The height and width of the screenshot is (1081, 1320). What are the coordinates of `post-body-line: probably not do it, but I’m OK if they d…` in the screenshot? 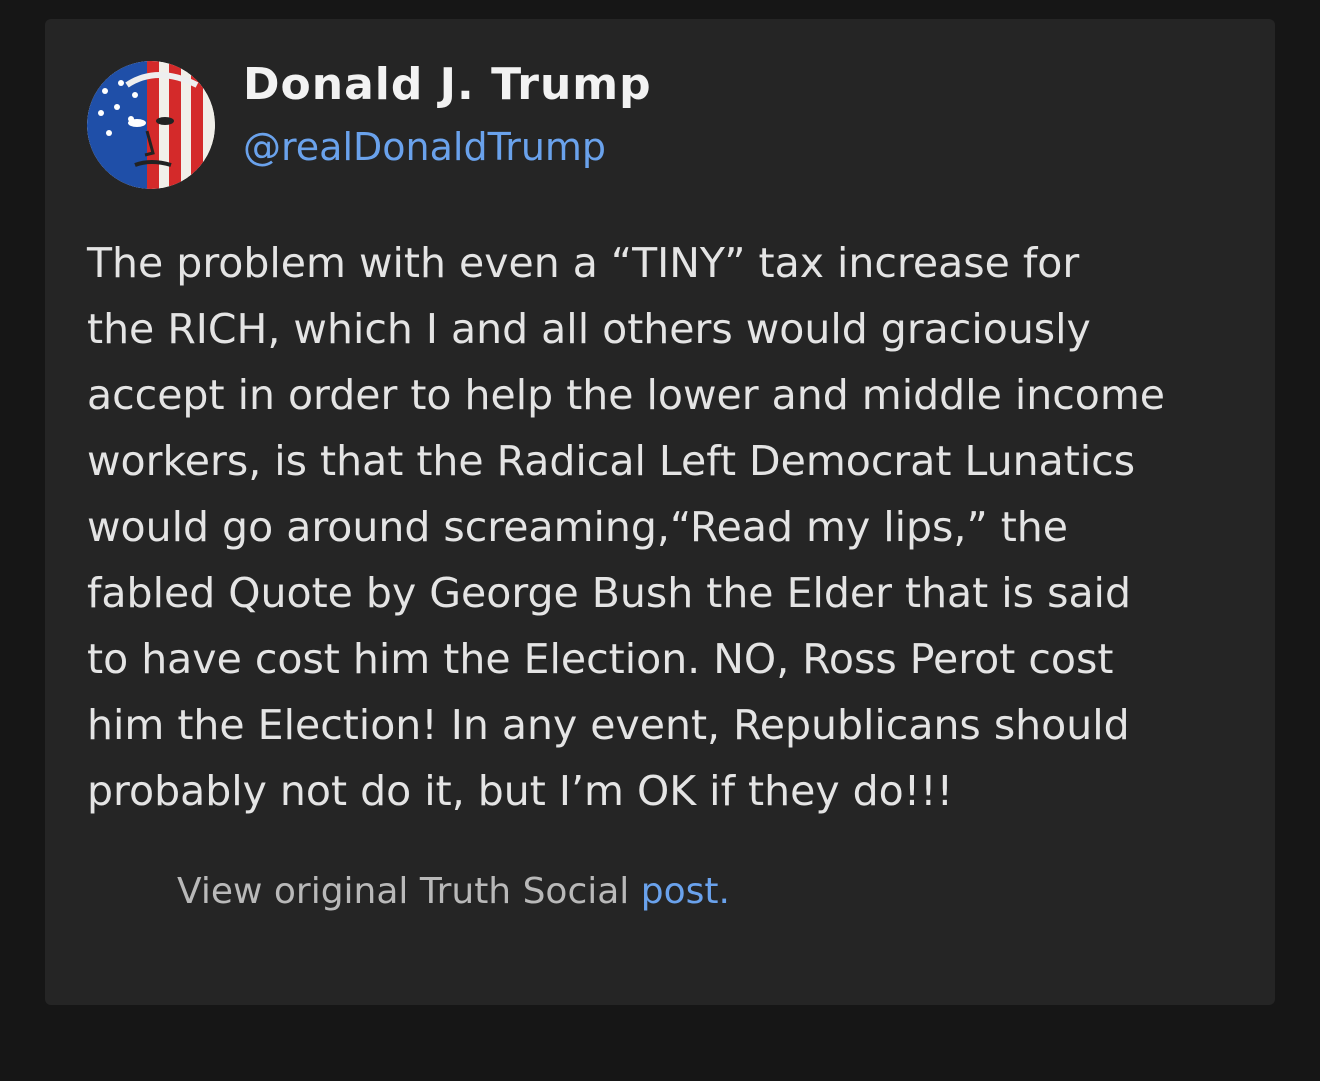 It's located at (520, 791).